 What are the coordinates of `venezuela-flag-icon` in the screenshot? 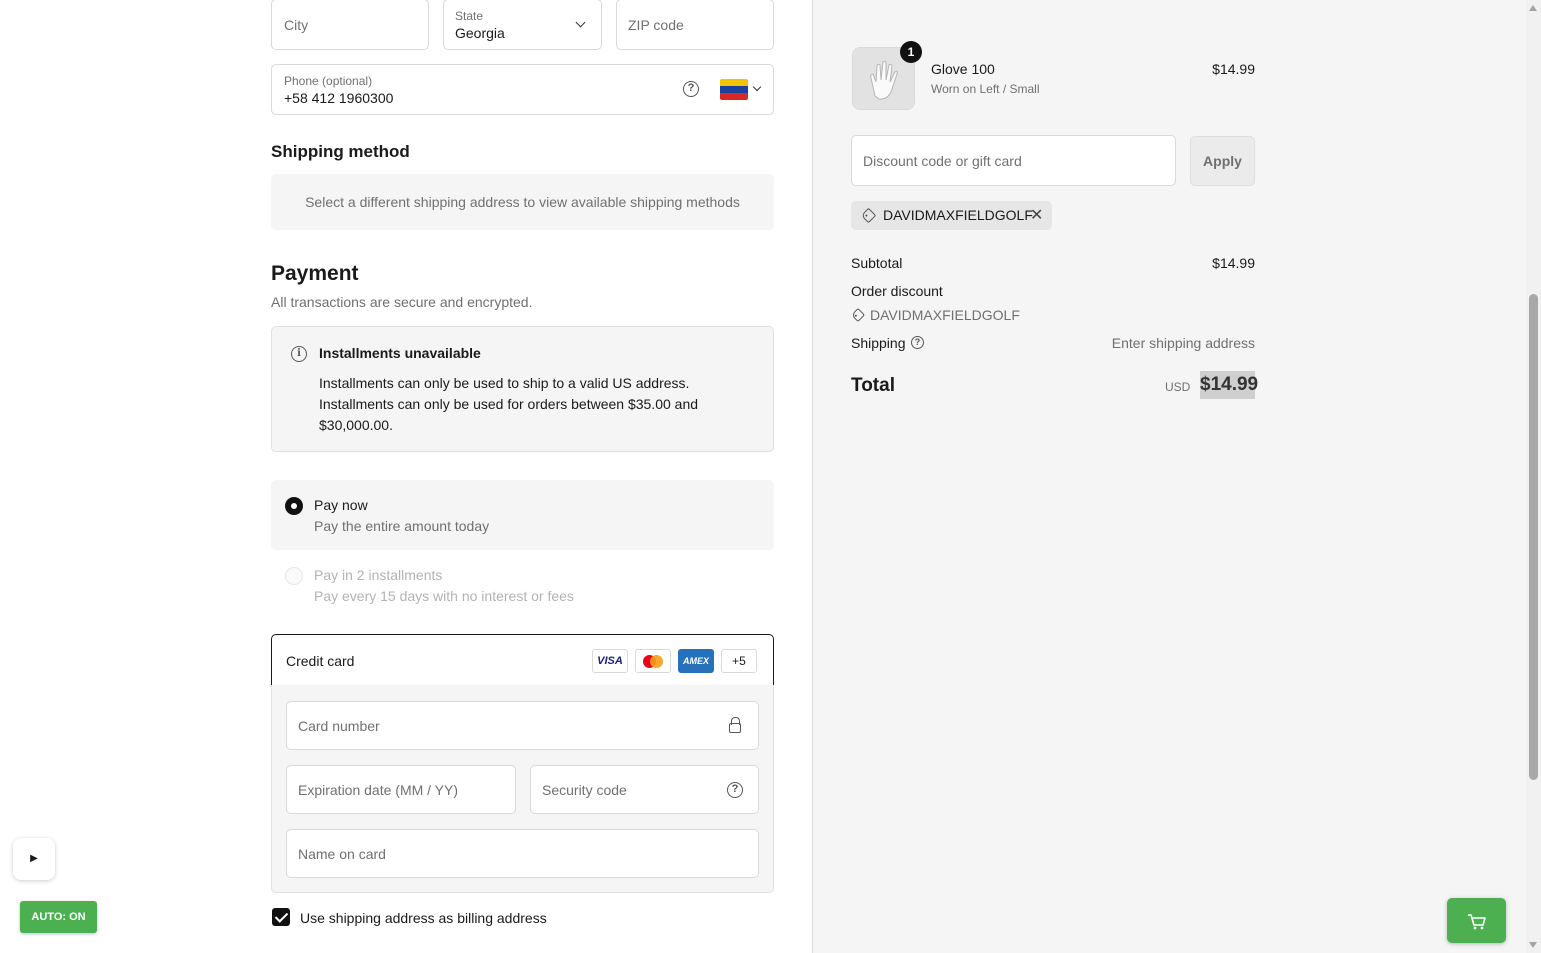 It's located at (734, 89).